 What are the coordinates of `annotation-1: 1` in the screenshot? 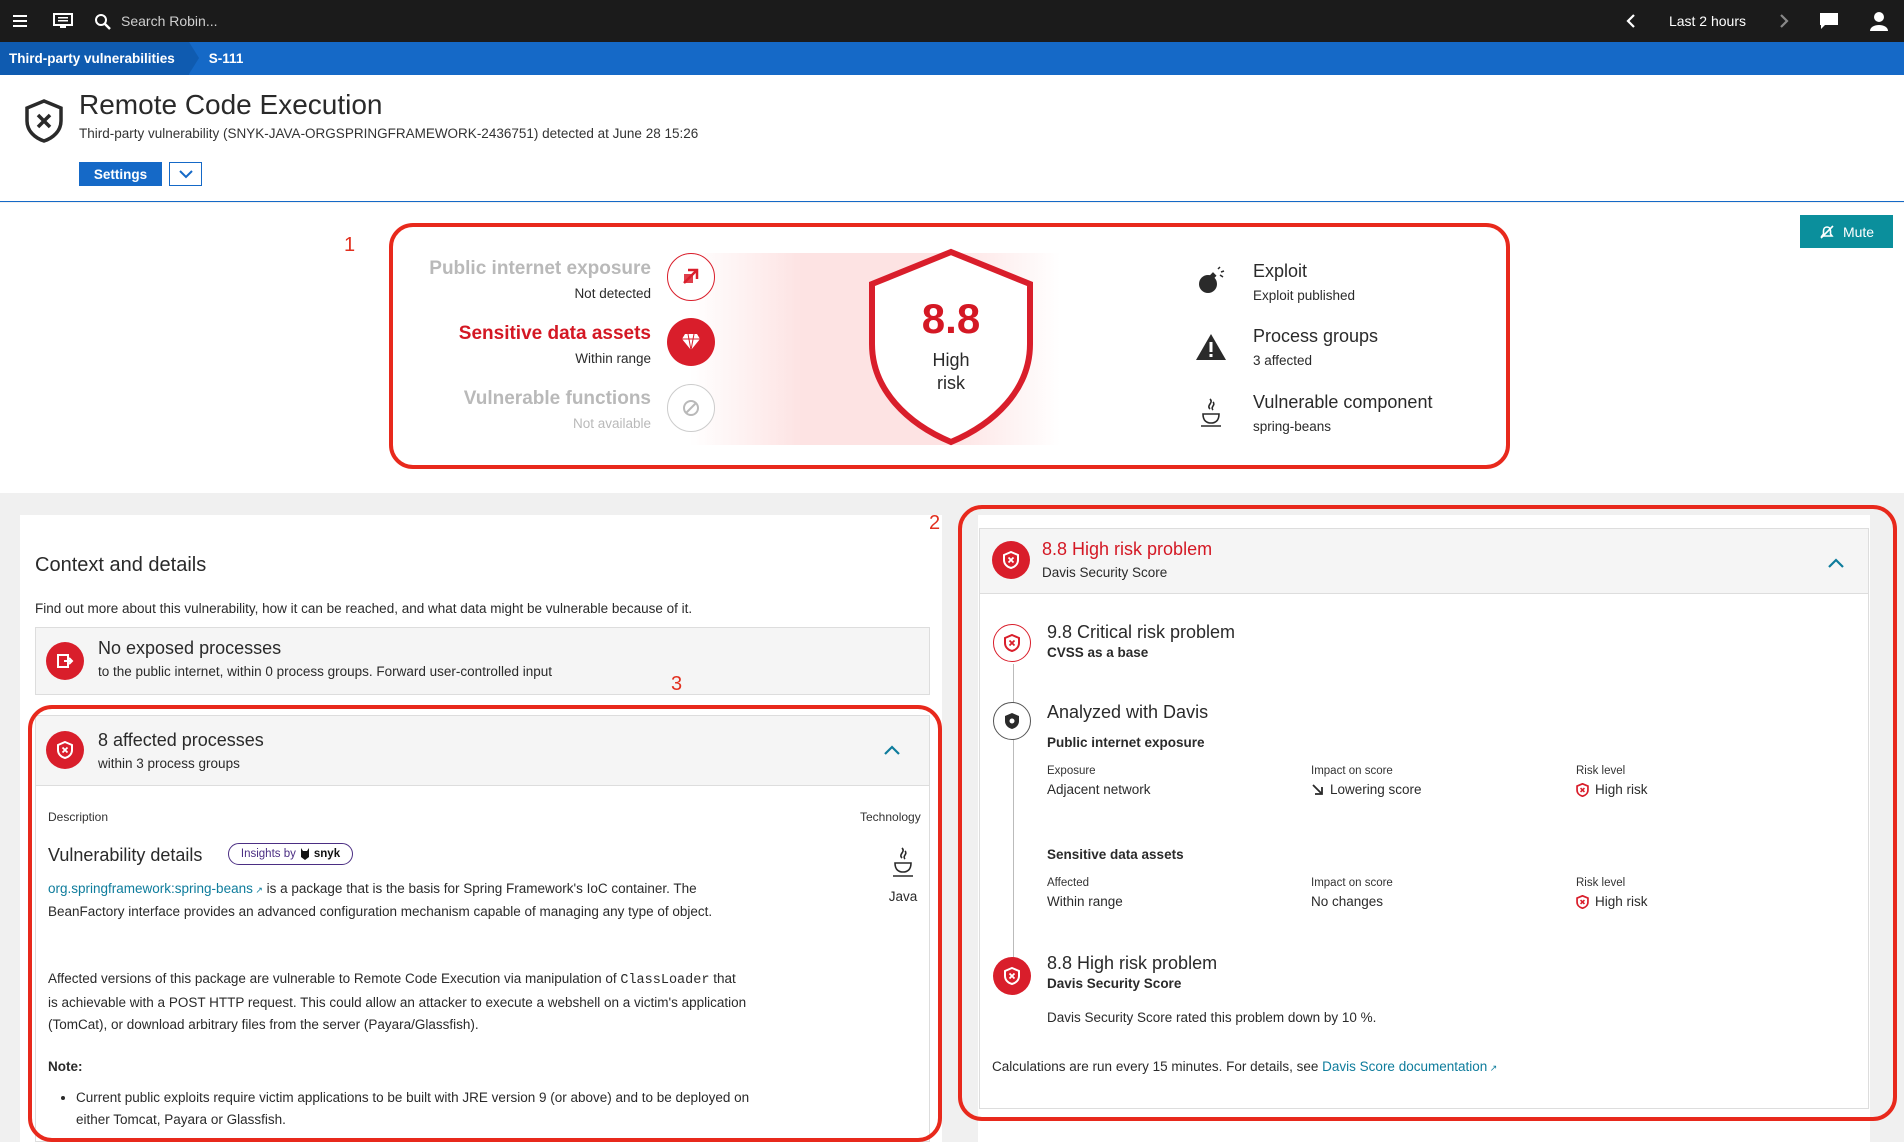 It's located at (350, 245).